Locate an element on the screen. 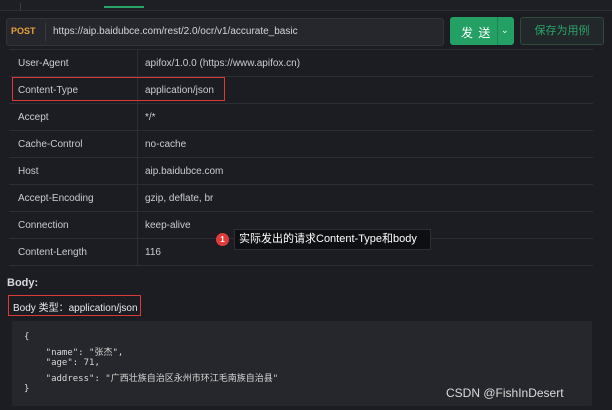 The width and height of the screenshot is (612, 410). header-value: aip.baidubce.com is located at coordinates (365, 171).